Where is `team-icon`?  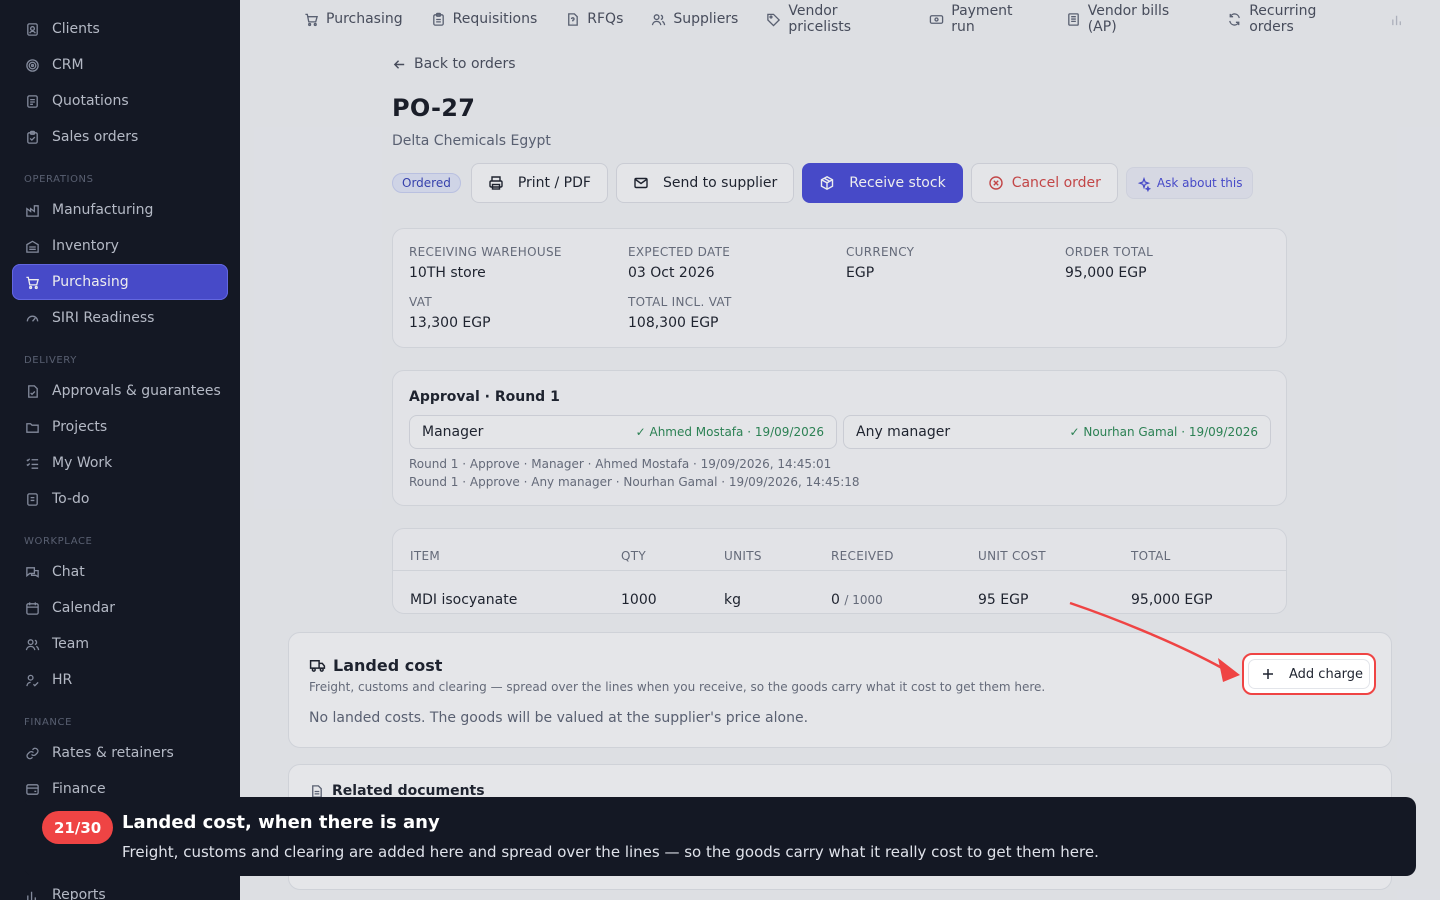
team-icon is located at coordinates (32, 644).